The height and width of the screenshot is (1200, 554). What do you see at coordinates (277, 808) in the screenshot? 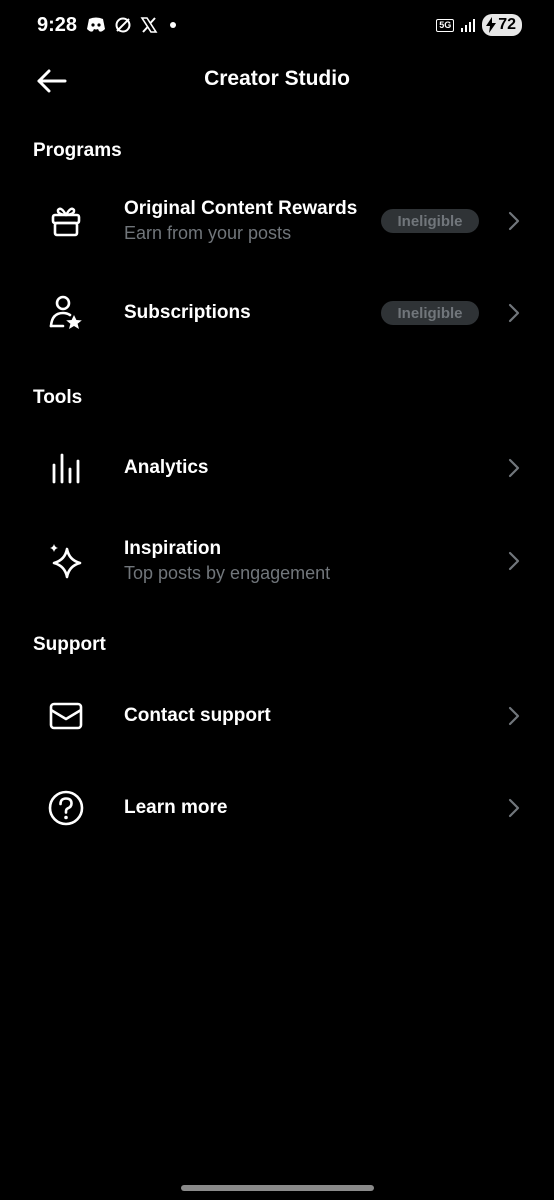
I see `list-item-learn-more: Learn more` at bounding box center [277, 808].